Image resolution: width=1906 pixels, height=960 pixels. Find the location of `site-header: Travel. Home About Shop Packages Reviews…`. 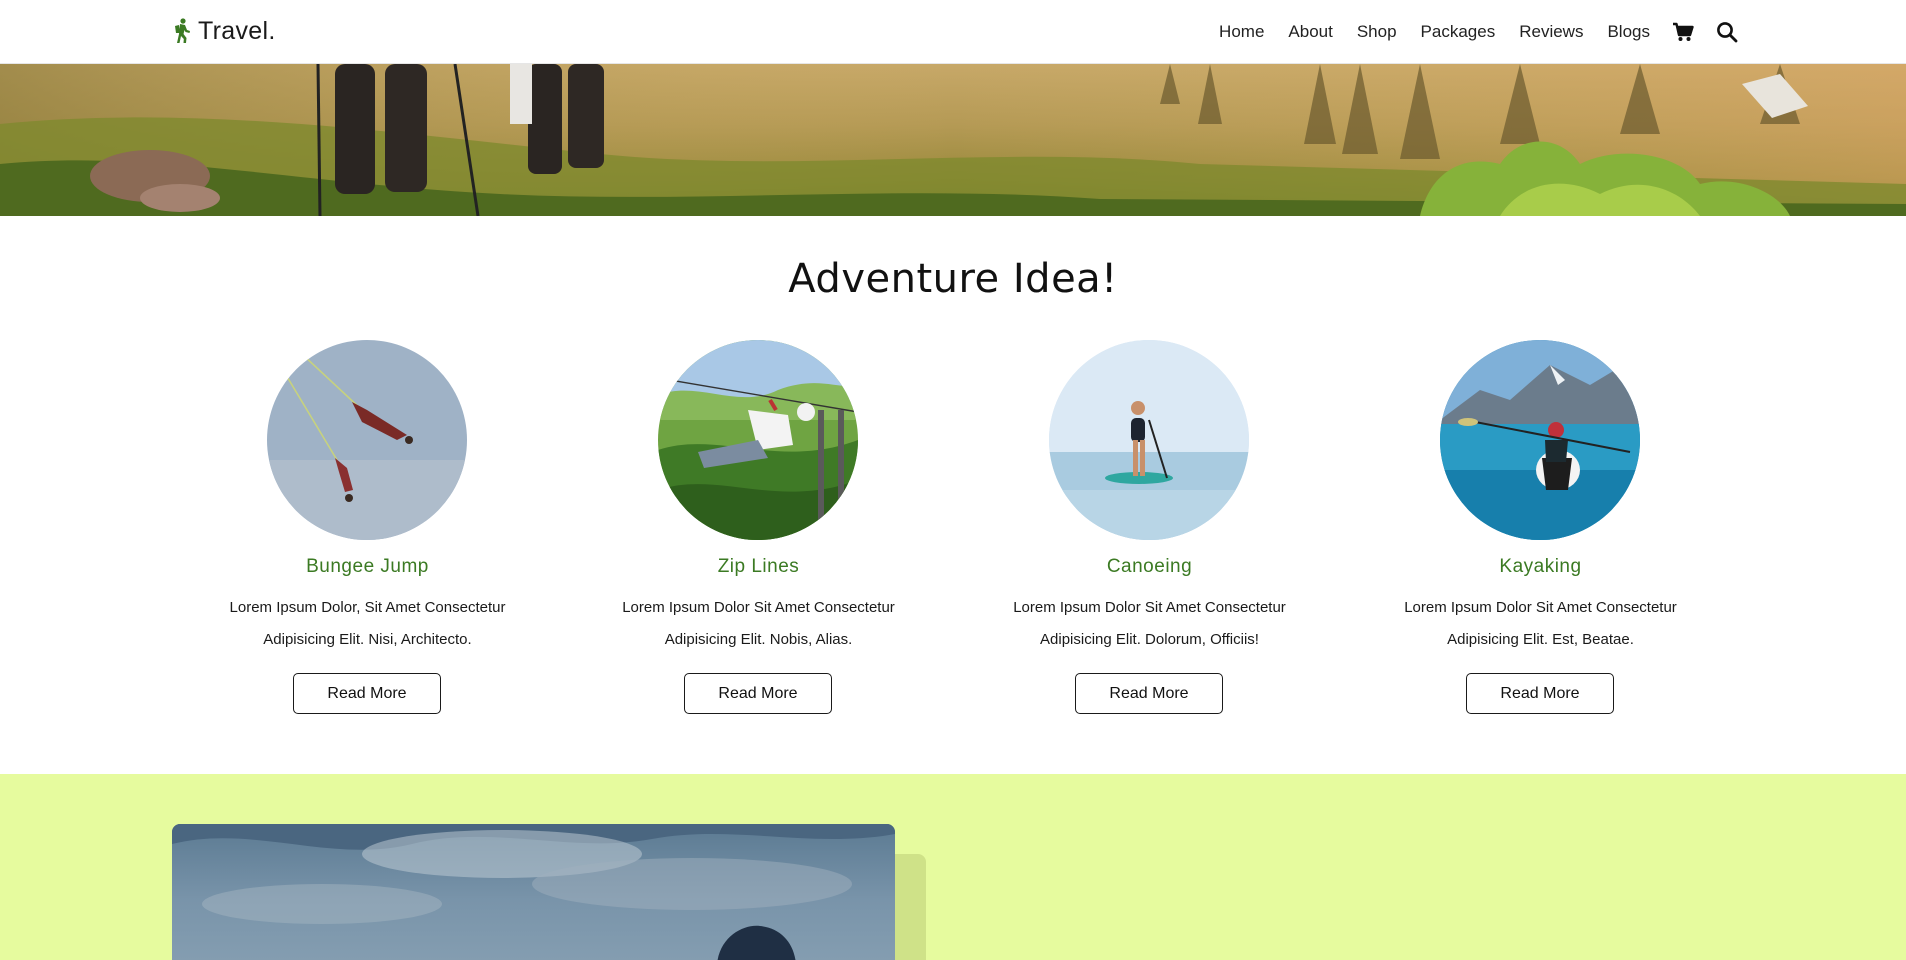

site-header: Travel. Home About Shop Packages Reviews… is located at coordinates (953, 32).